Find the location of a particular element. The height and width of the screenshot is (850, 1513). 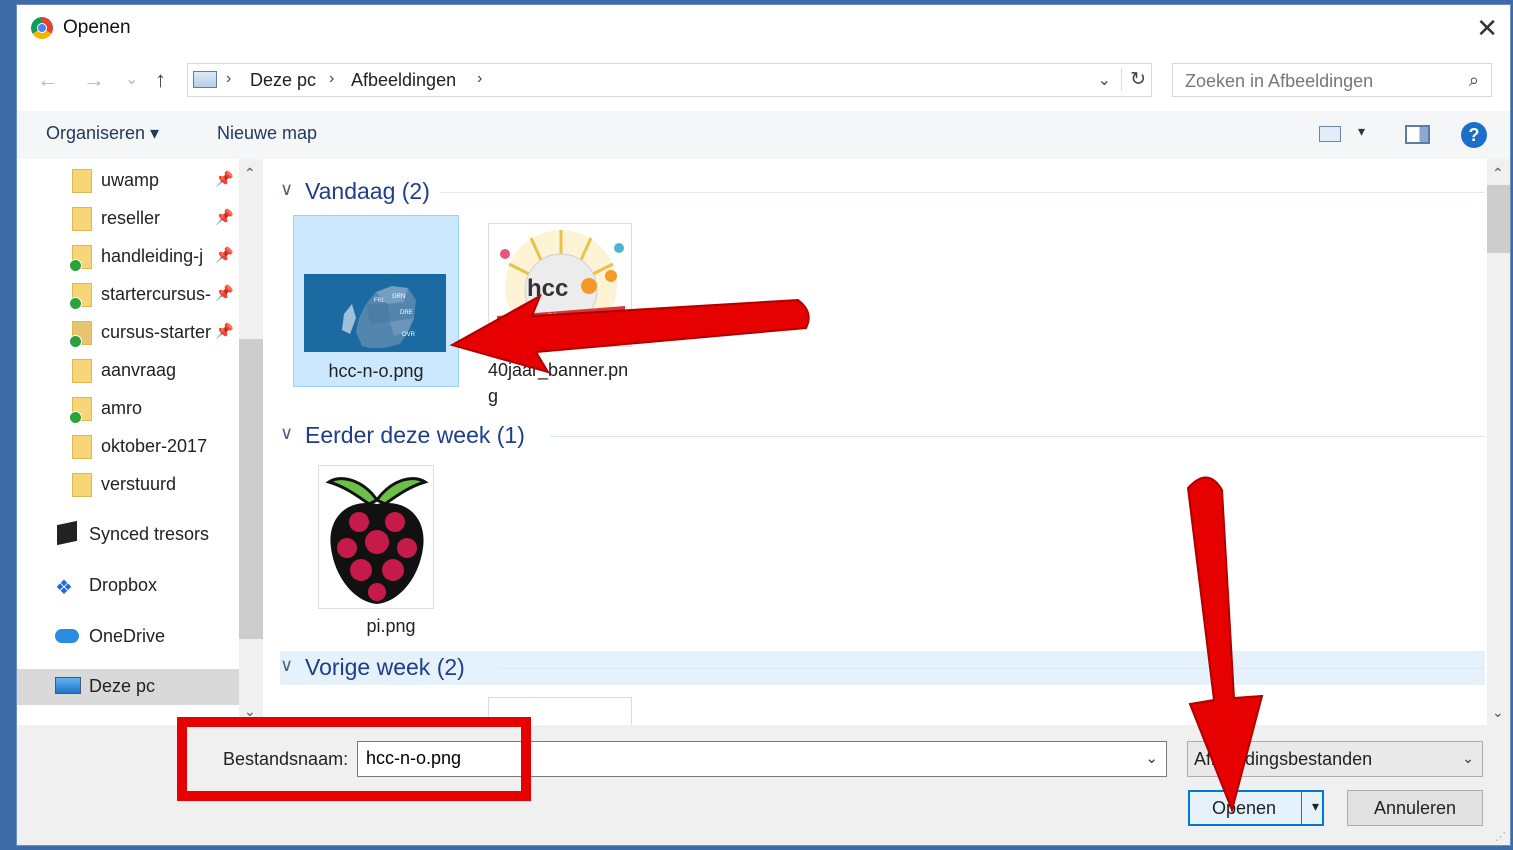

group-title: Eerder deze week (1) is located at coordinates (415, 435).